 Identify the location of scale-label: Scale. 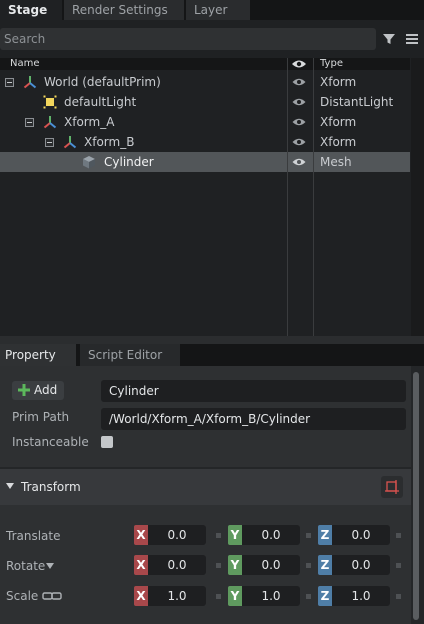
(22, 596).